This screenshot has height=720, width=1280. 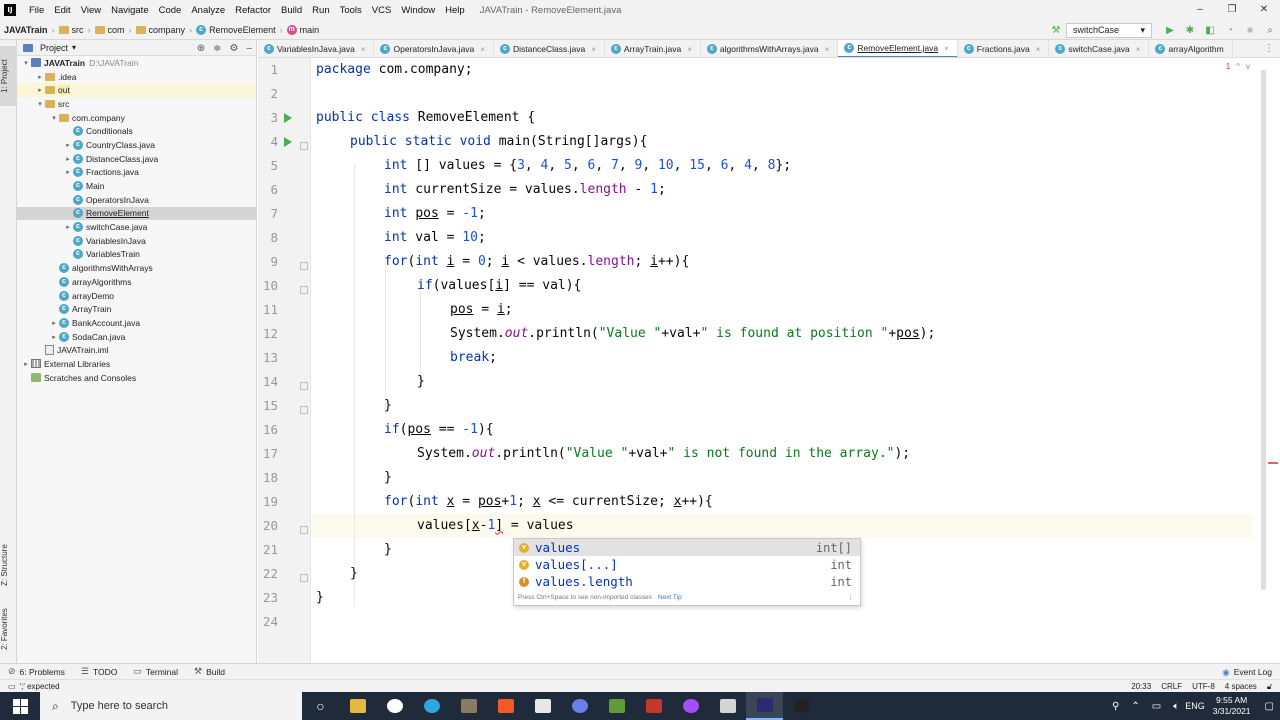 What do you see at coordinates (136, 255) in the screenshot?
I see `tree-item: c VariablesTrain` at bounding box center [136, 255].